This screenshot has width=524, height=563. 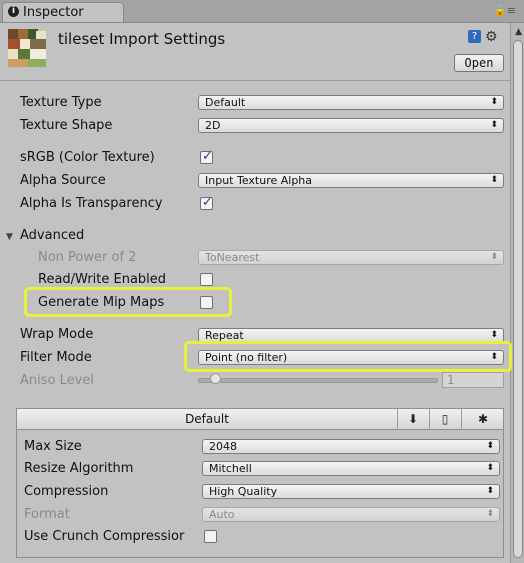 I want to click on format-value: Auto, so click(x=222, y=514).